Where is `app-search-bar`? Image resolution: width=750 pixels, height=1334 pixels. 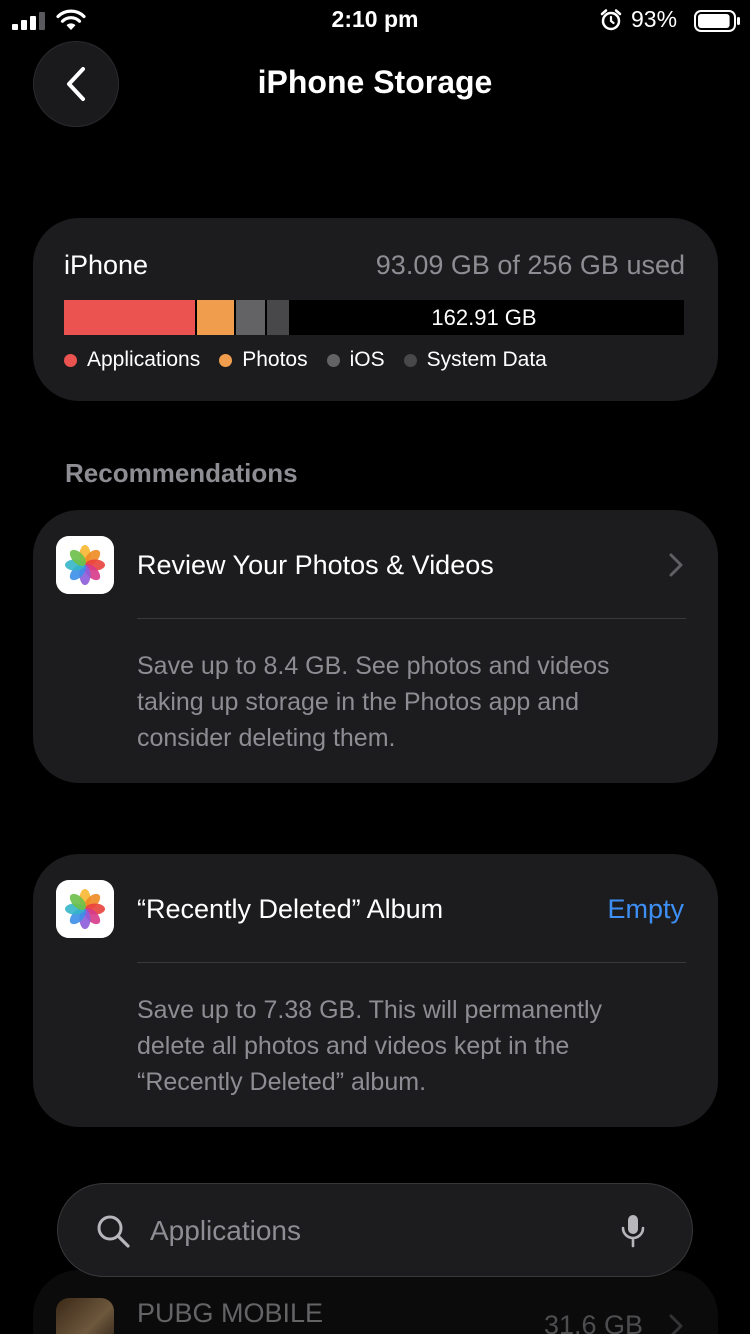 app-search-bar is located at coordinates (375, 1230).